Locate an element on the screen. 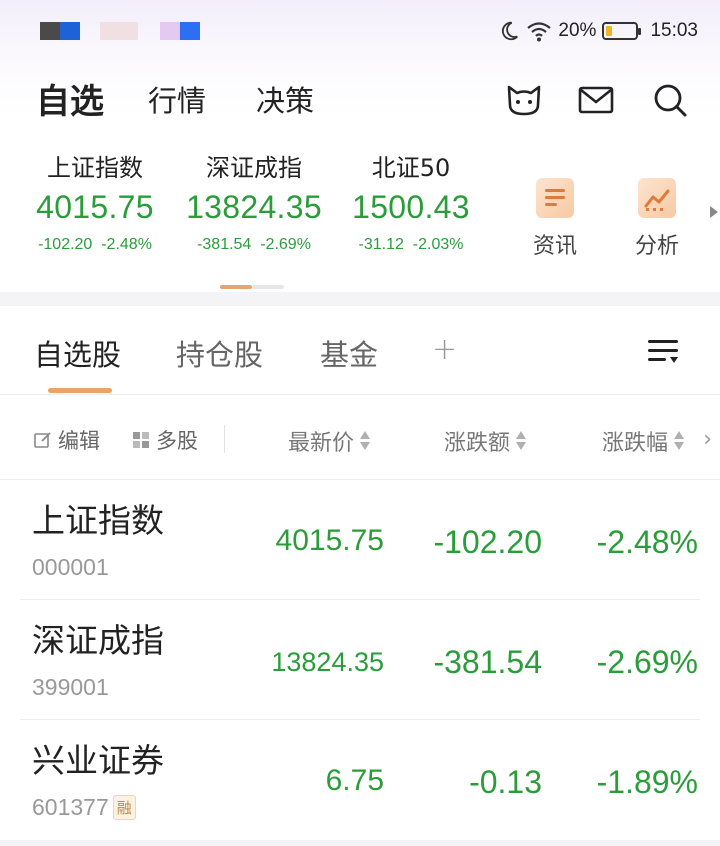 This screenshot has height=846, width=720. tab-holdings: 持仓股 is located at coordinates (219, 353).